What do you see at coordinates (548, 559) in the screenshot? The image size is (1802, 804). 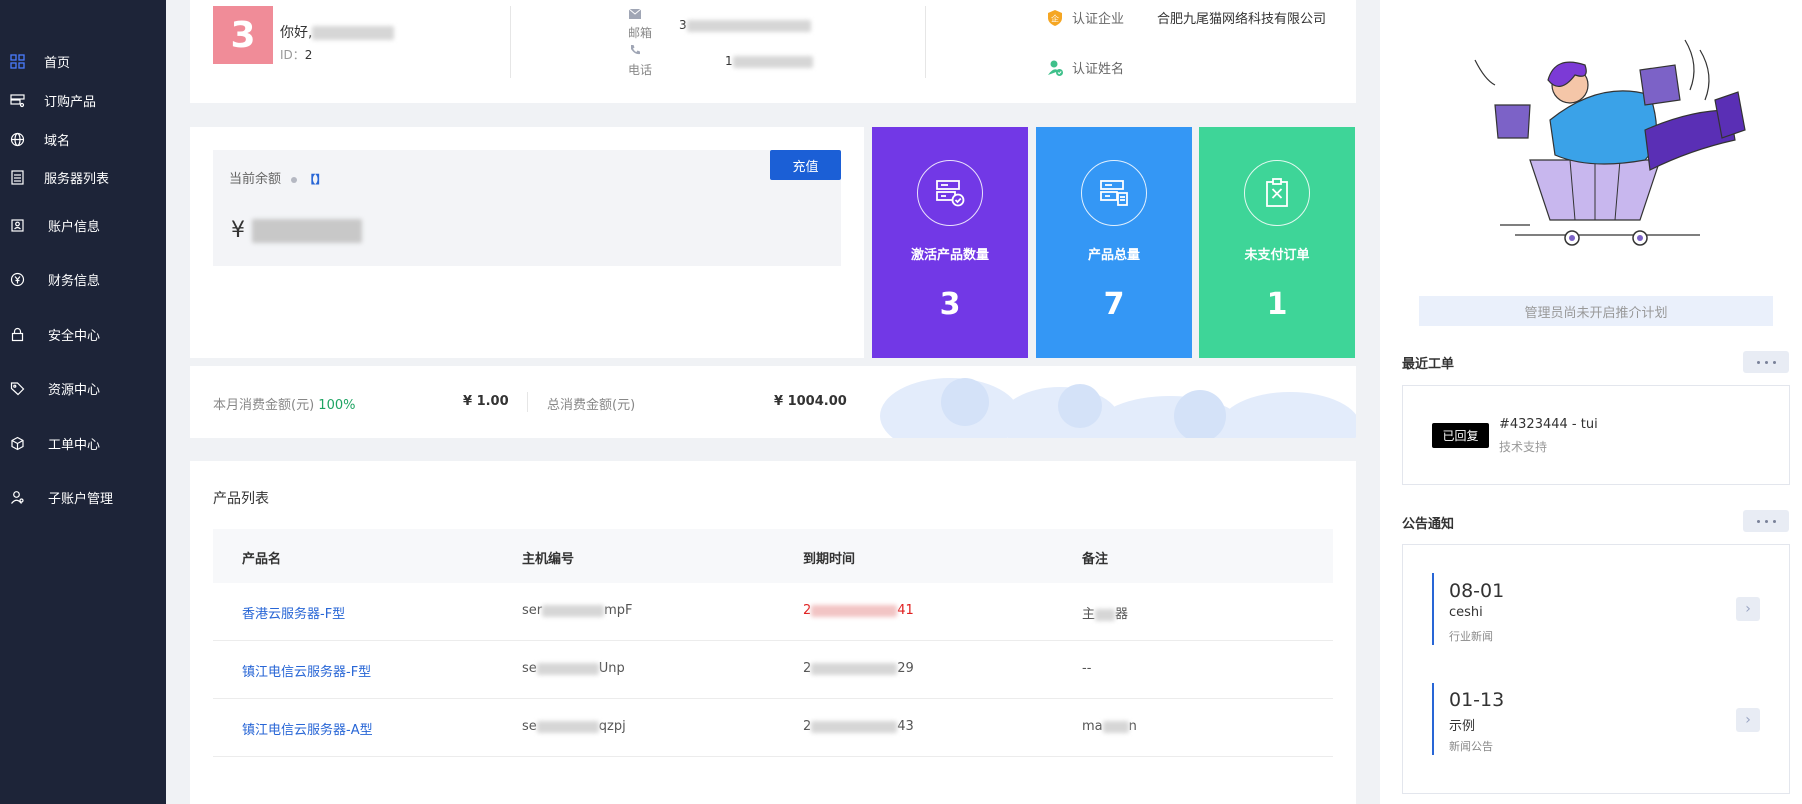 I see `column-header: 主机编号` at bounding box center [548, 559].